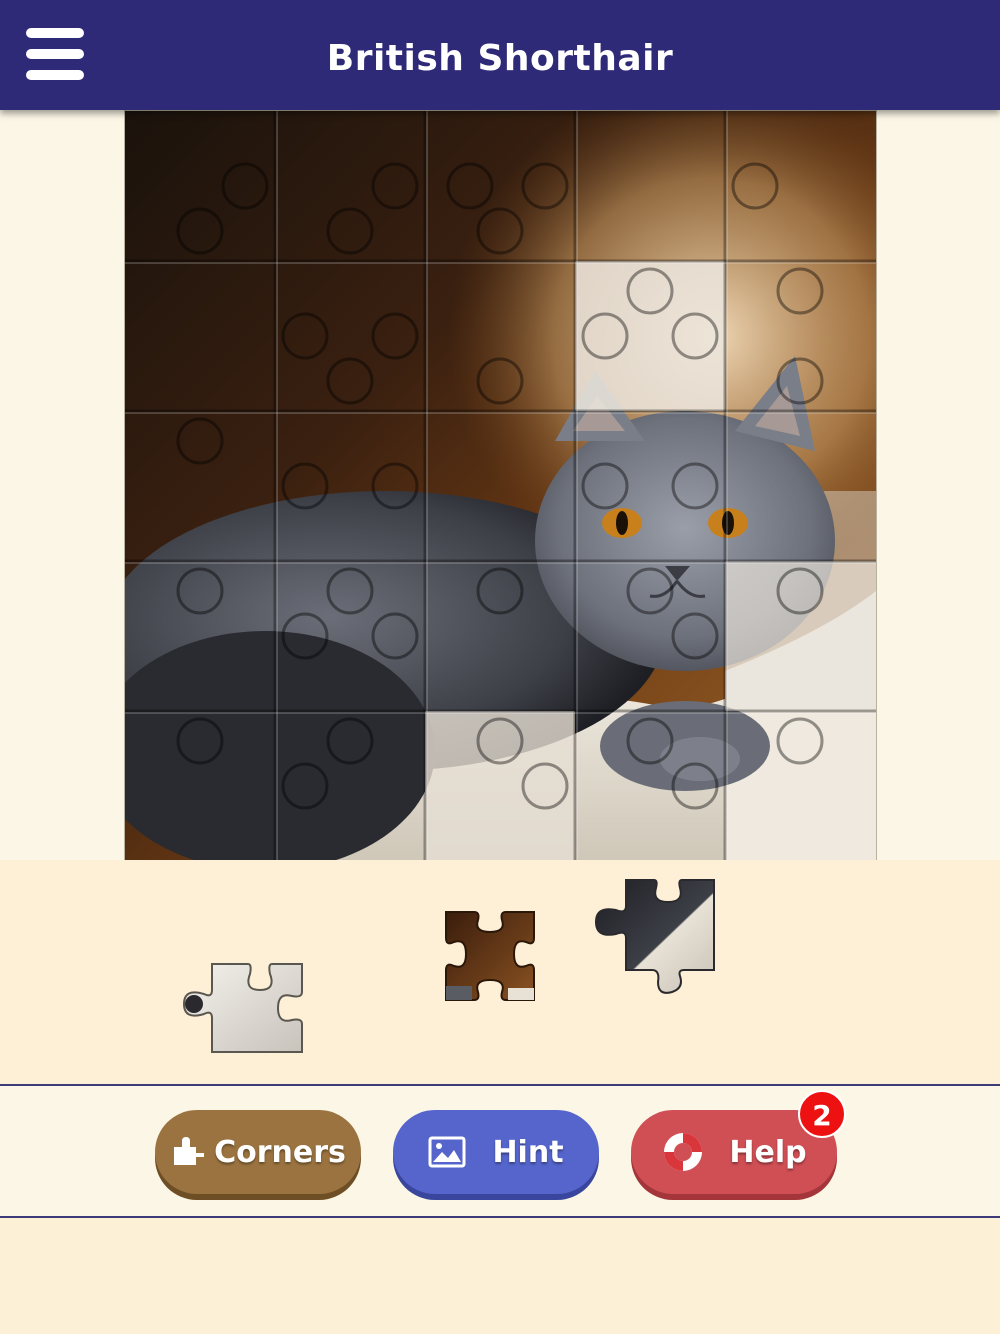 The width and height of the screenshot is (1000, 1334). What do you see at coordinates (822, 1114) in the screenshot?
I see `help-count-badge: 2` at bounding box center [822, 1114].